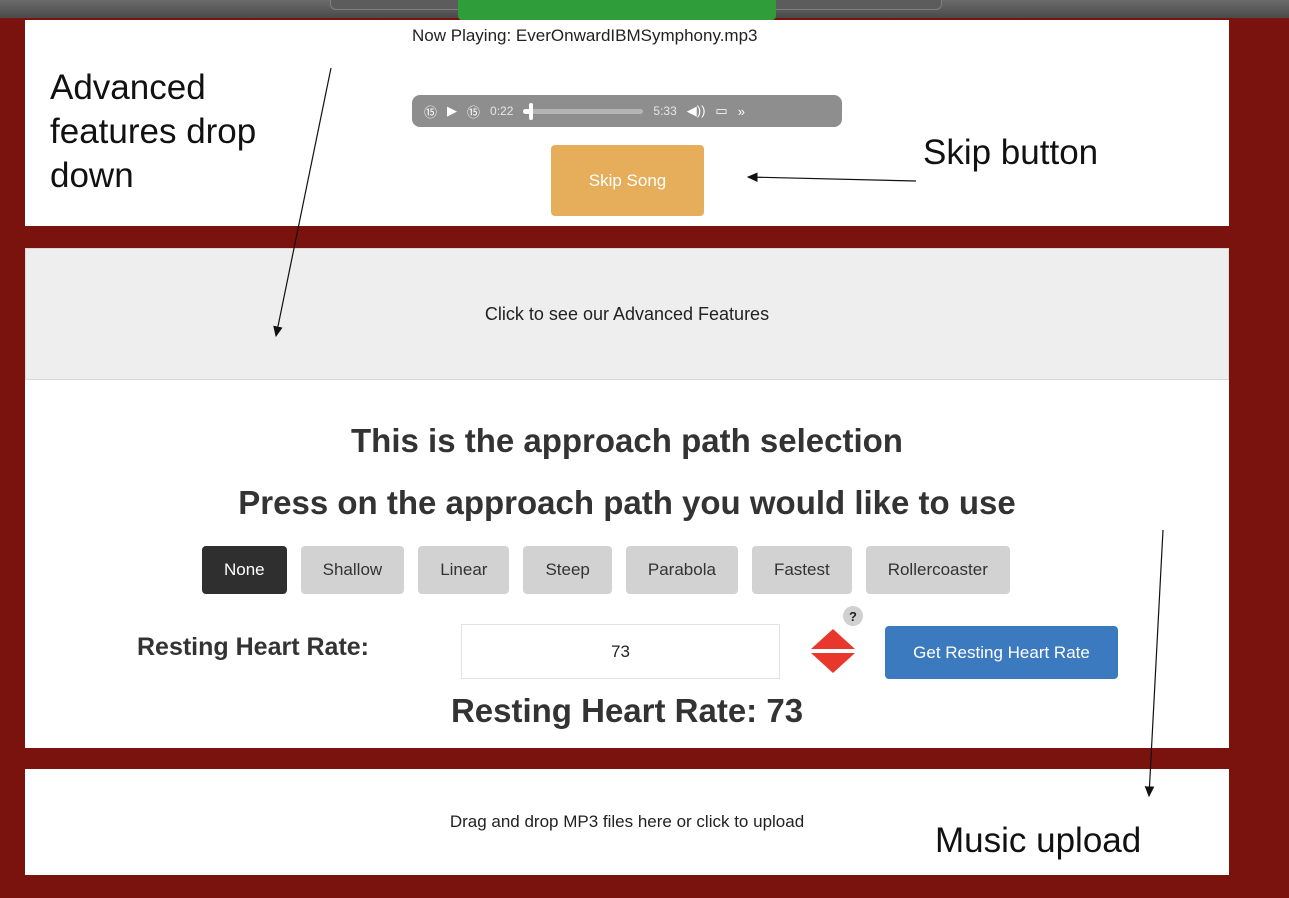 The width and height of the screenshot is (1289, 898). Describe the element at coordinates (1001, 652) in the screenshot. I see `get-resting-heart-rate-button: Get Resting Heart Rate` at that location.